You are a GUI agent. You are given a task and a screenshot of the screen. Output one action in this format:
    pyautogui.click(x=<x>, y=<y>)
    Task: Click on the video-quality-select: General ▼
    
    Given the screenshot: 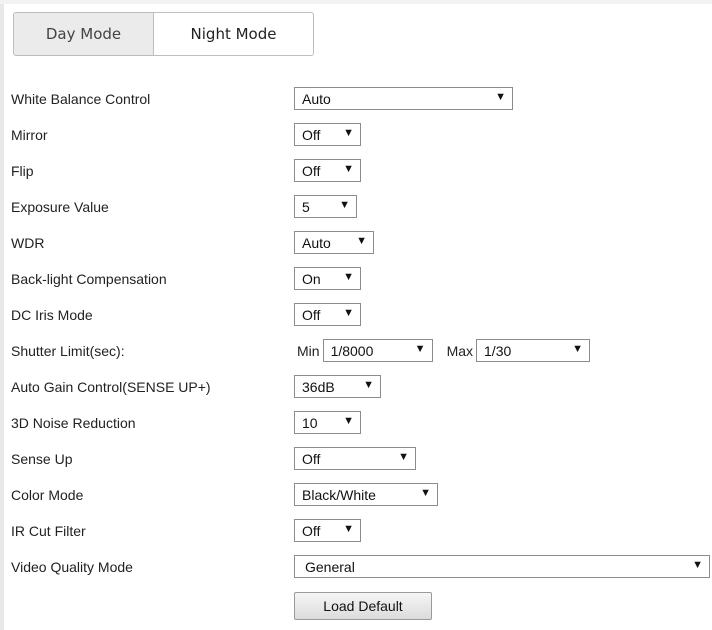 What is the action you would take?
    pyautogui.click(x=502, y=566)
    